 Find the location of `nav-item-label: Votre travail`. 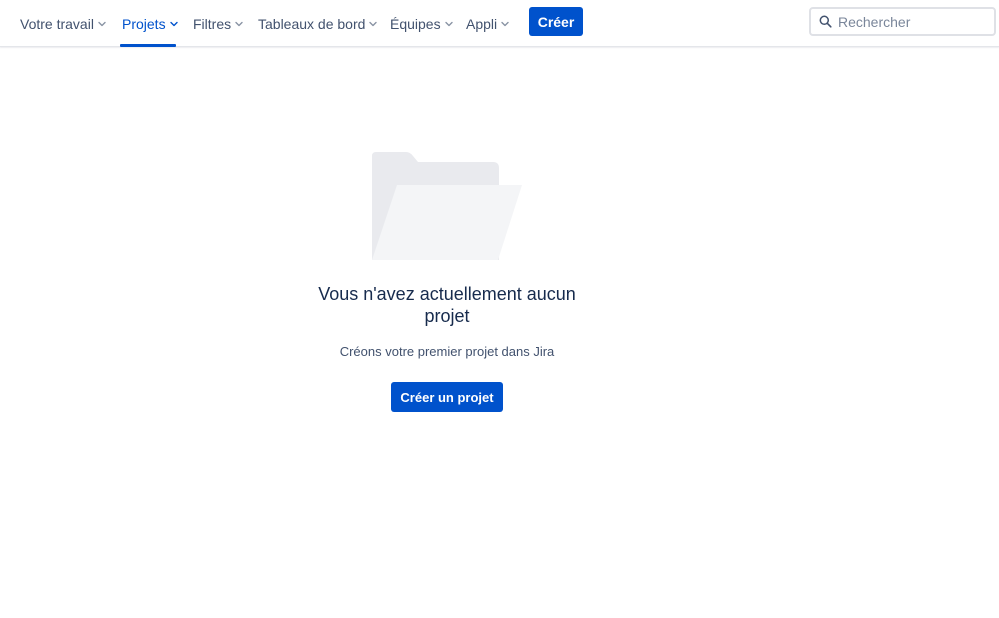

nav-item-label: Votre travail is located at coordinates (57, 23).